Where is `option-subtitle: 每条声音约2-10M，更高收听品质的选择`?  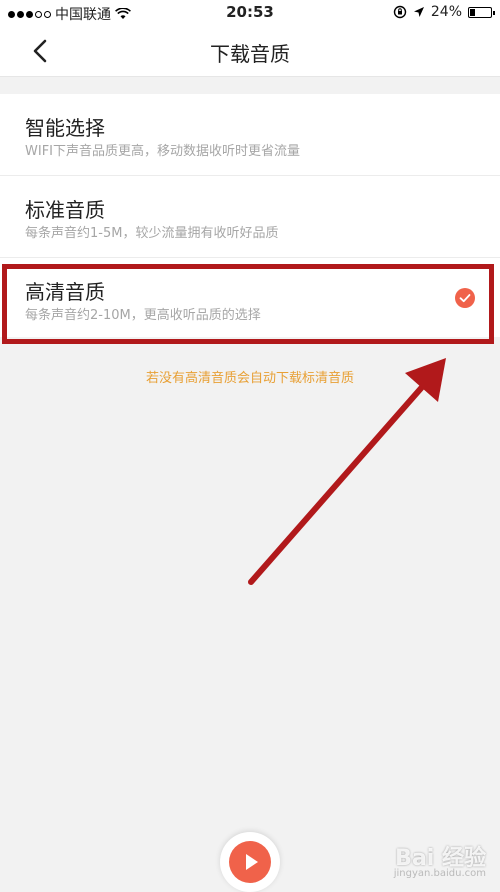
option-subtitle: 每条声音约2-10M，更高收听品质的选择 is located at coordinates (143, 315).